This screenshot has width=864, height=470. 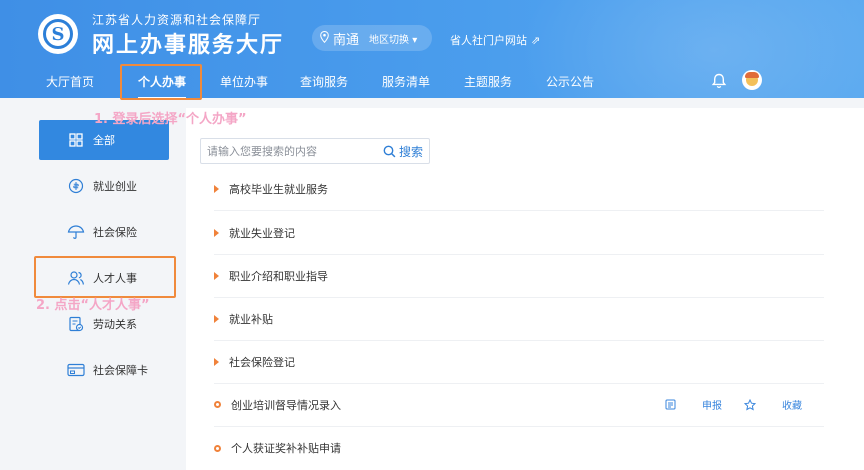 I want to click on nav-unit: 单位办事, so click(x=244, y=81).